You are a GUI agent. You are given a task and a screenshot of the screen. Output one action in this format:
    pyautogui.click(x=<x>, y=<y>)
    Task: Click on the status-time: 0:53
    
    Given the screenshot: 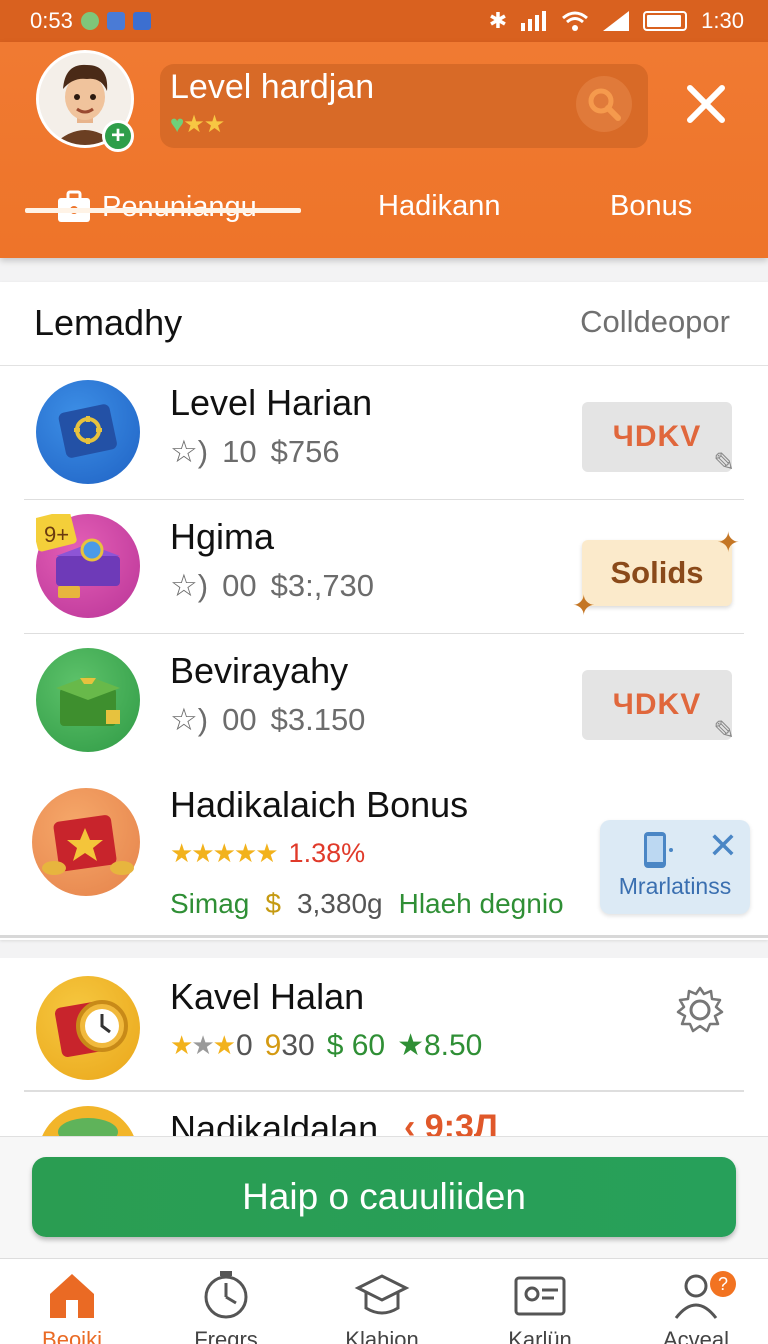 What is the action you would take?
    pyautogui.click(x=51, y=20)
    